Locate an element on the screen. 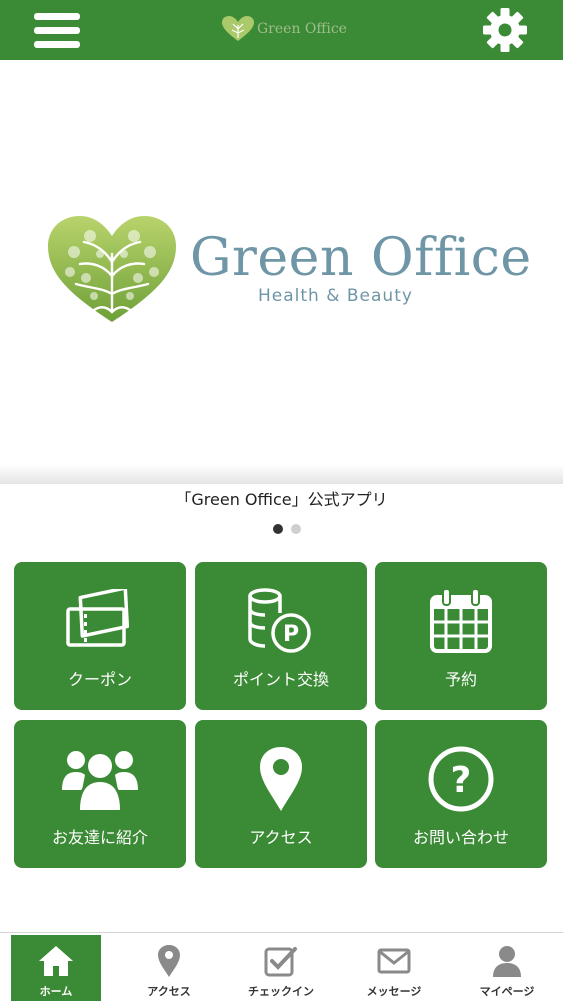 This screenshot has height=1001, width=563. nav-home: ホーム is located at coordinates (56, 968).